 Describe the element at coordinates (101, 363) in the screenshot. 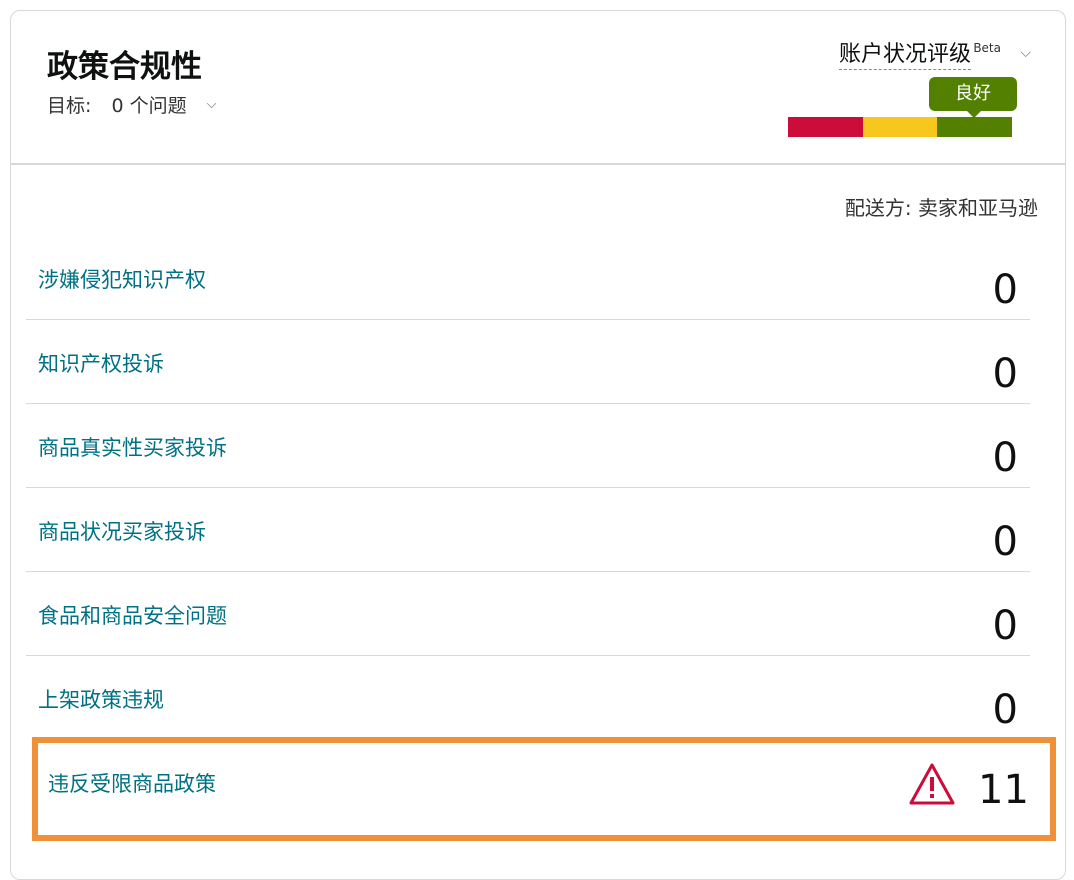

I see `policy-link: 知识产权投诉` at that location.